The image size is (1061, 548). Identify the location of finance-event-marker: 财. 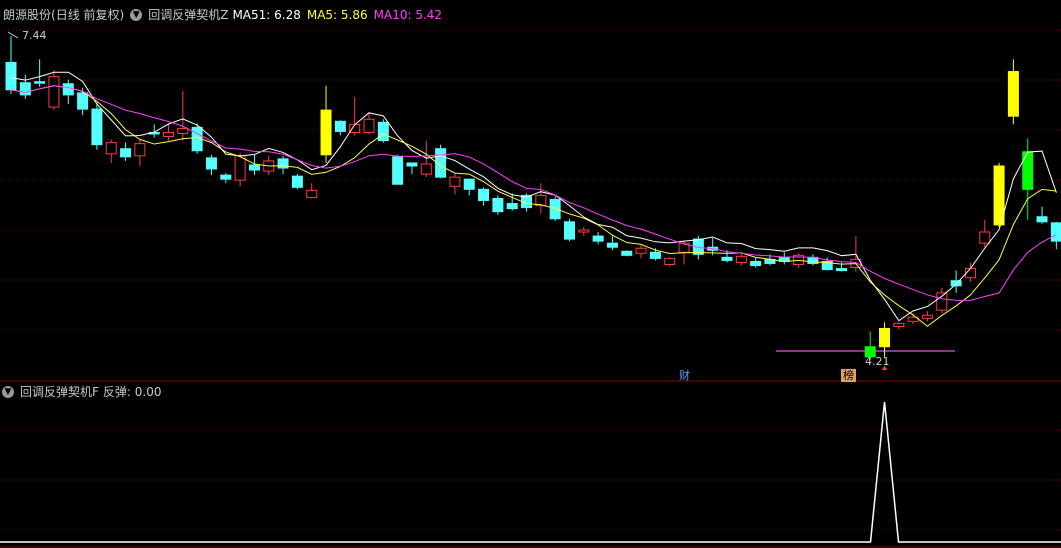
(684, 375).